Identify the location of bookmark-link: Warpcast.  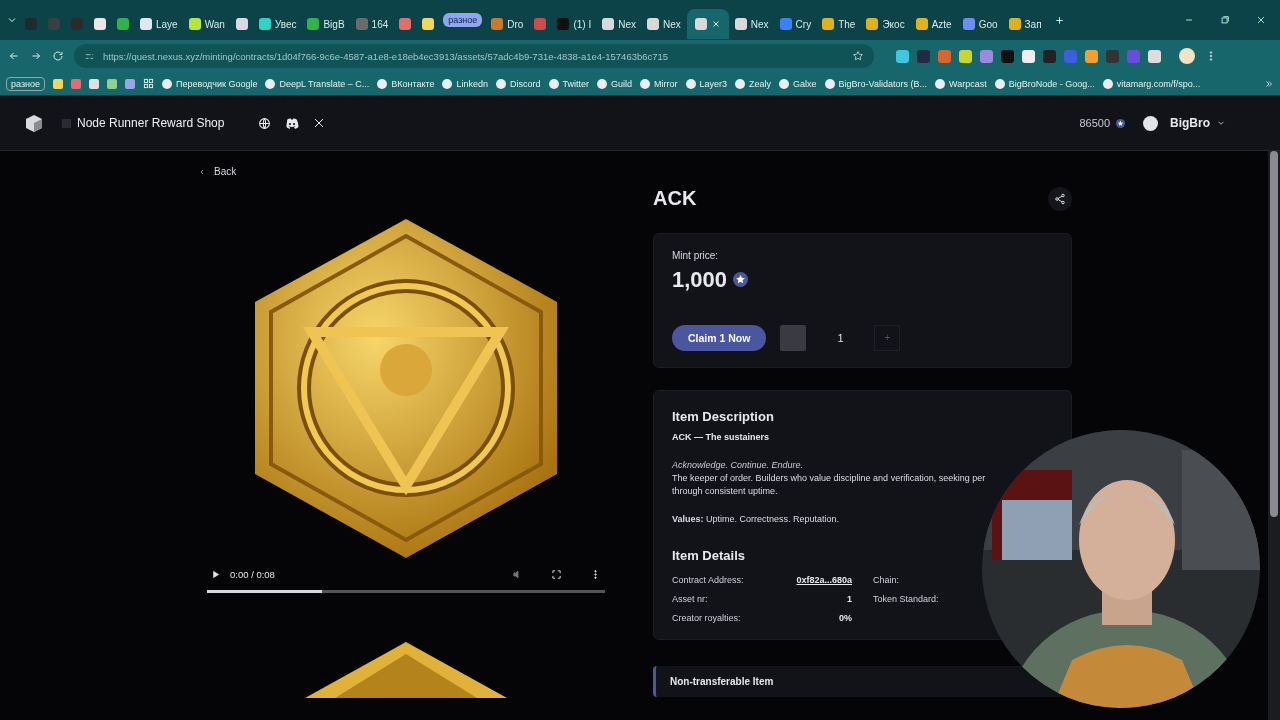
(961, 83).